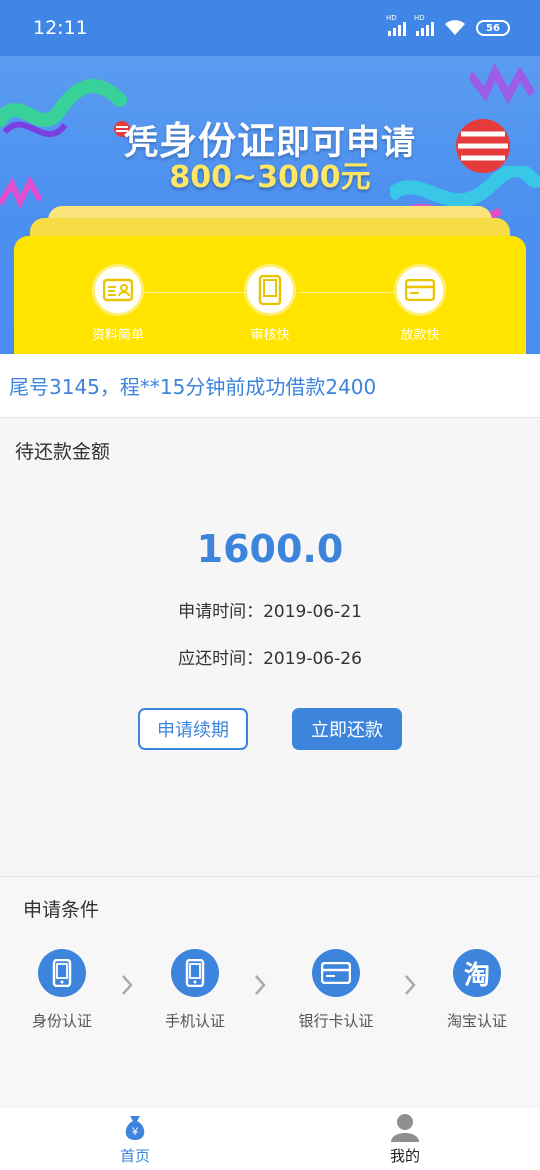  Describe the element at coordinates (347, 729) in the screenshot. I see `repay-now-button: 立即还款` at that location.